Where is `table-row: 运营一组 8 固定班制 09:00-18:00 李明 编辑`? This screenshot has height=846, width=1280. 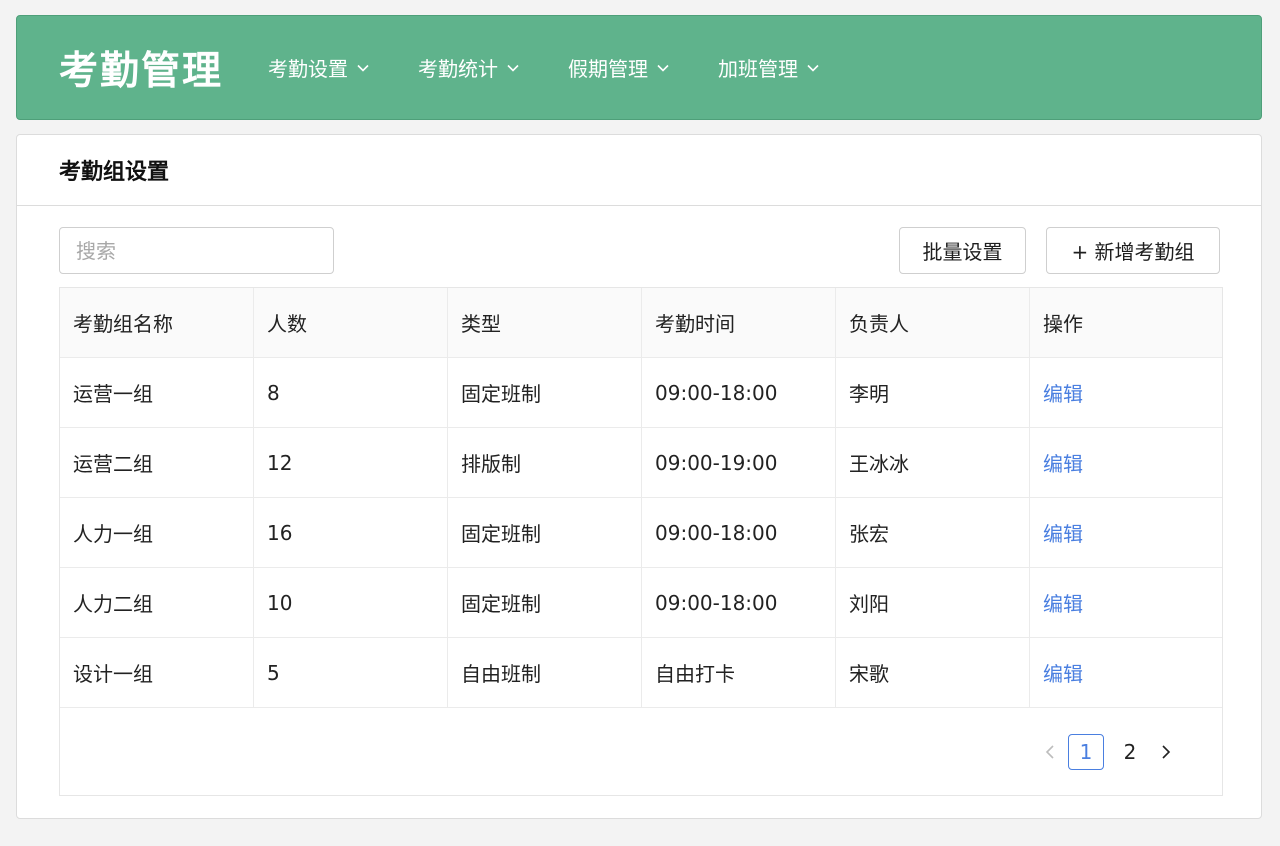 table-row: 运营一组 8 固定班制 09:00-18:00 李明 编辑 is located at coordinates (641, 393).